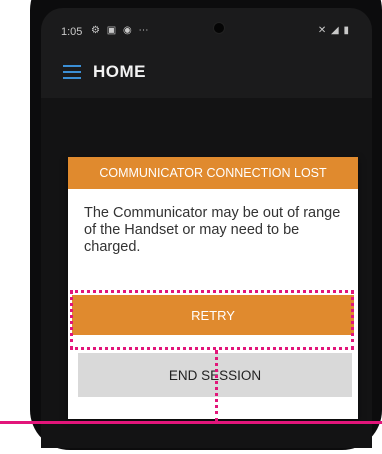 The width and height of the screenshot is (382, 454). I want to click on status-bar: 1:05 ⚙ ▣ ◉ ⋯ ✕ ◢ ▮, so click(206, 28).